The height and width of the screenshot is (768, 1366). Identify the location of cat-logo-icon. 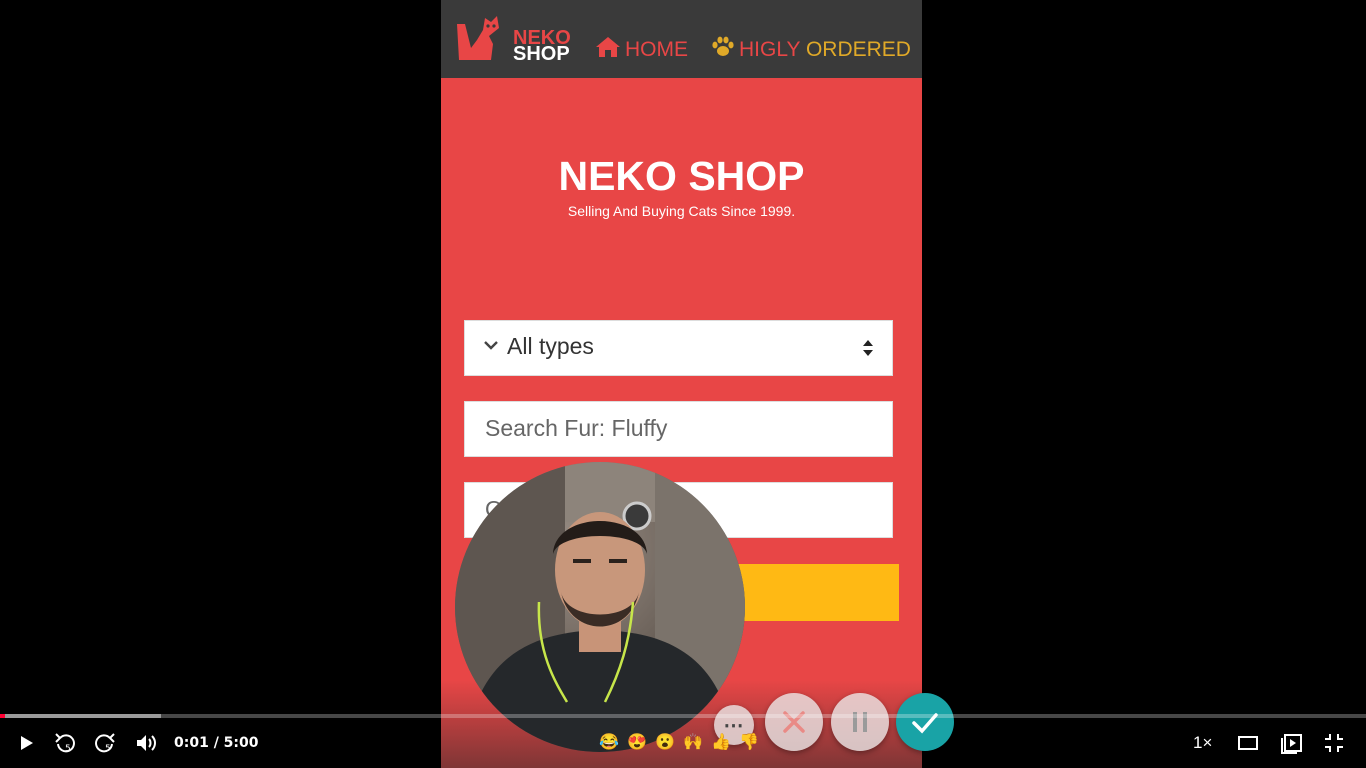
(477, 40).